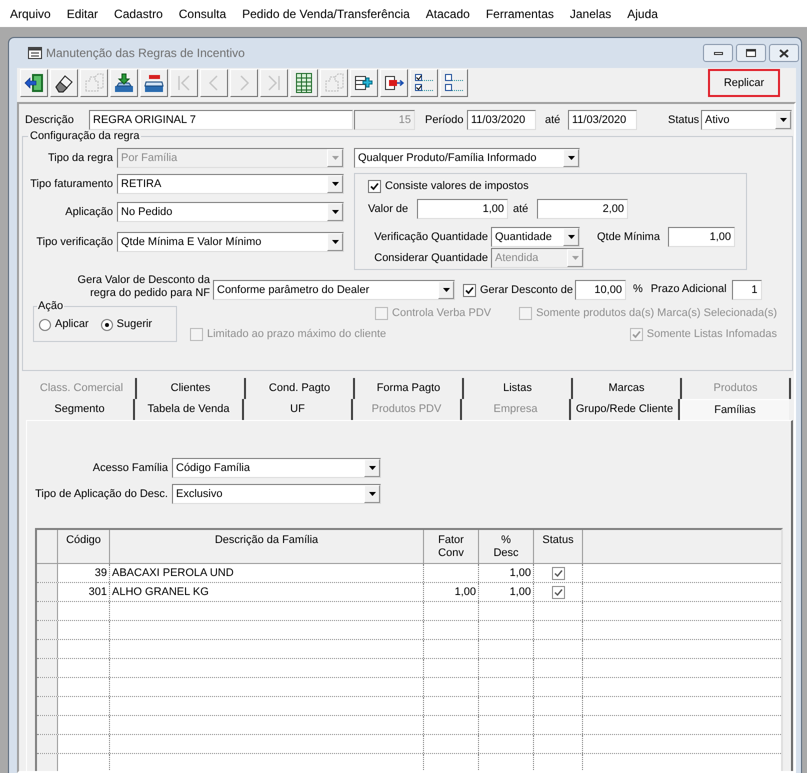  I want to click on door-arrow-icon, so click(34, 83).